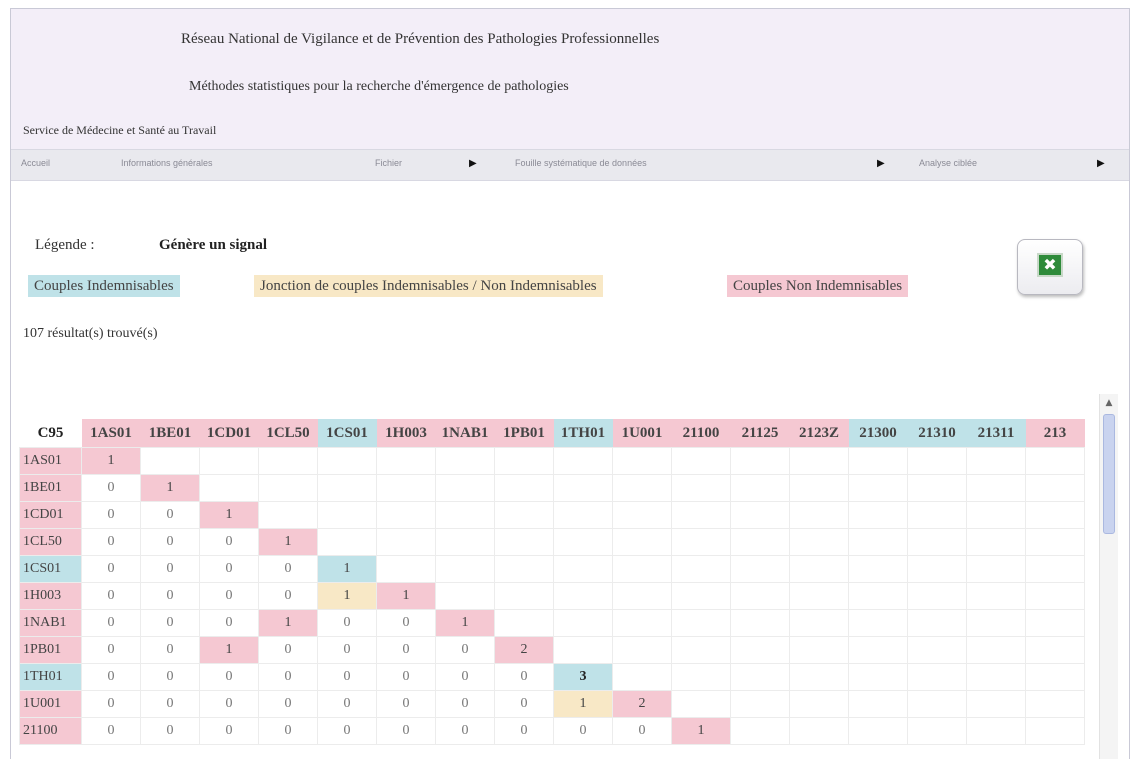  Describe the element at coordinates (819, 433) in the screenshot. I see `column-header: 2123Z` at that location.